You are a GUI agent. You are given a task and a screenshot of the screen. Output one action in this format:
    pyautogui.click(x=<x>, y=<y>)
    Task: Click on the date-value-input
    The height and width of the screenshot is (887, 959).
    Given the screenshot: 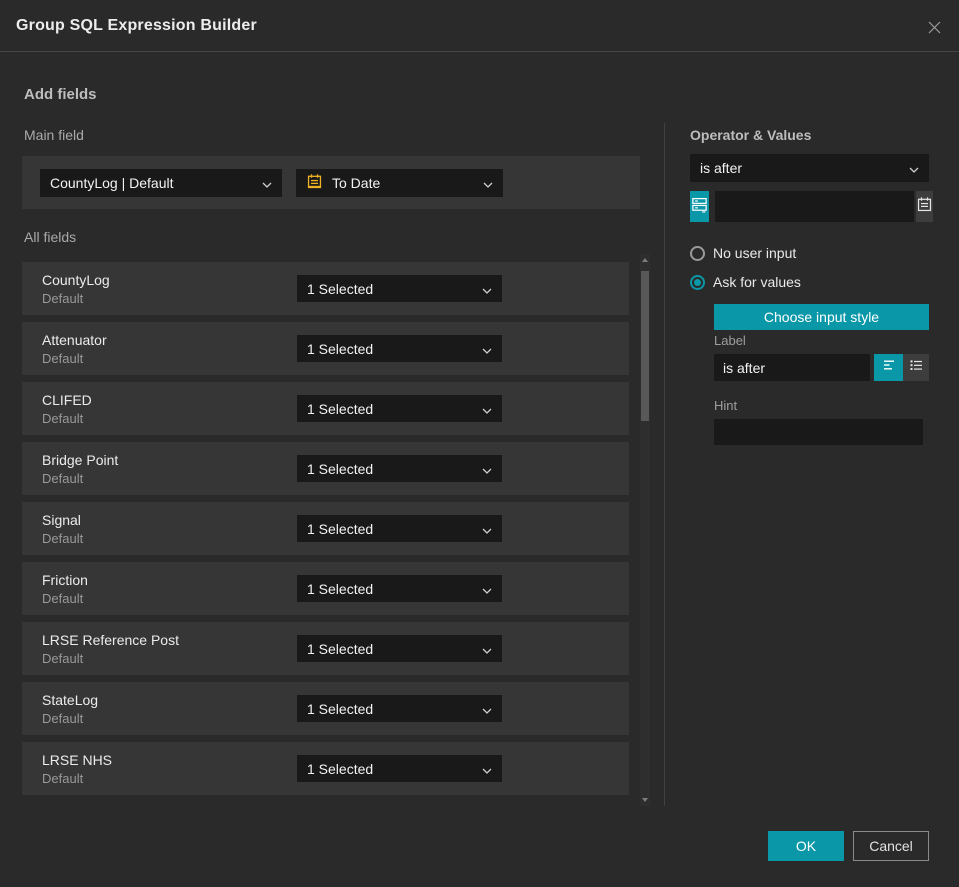 What is the action you would take?
    pyautogui.click(x=814, y=206)
    